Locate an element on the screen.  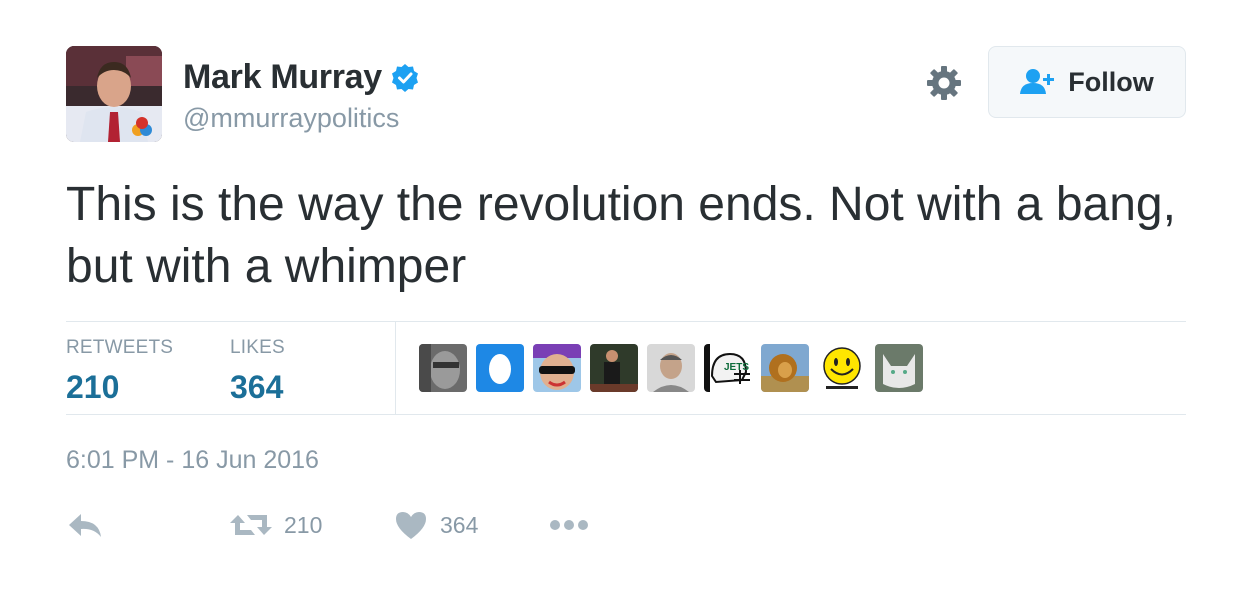
tweet-timestamp: 6:01 PM - 16 Jun 2016 is located at coordinates (192, 460).